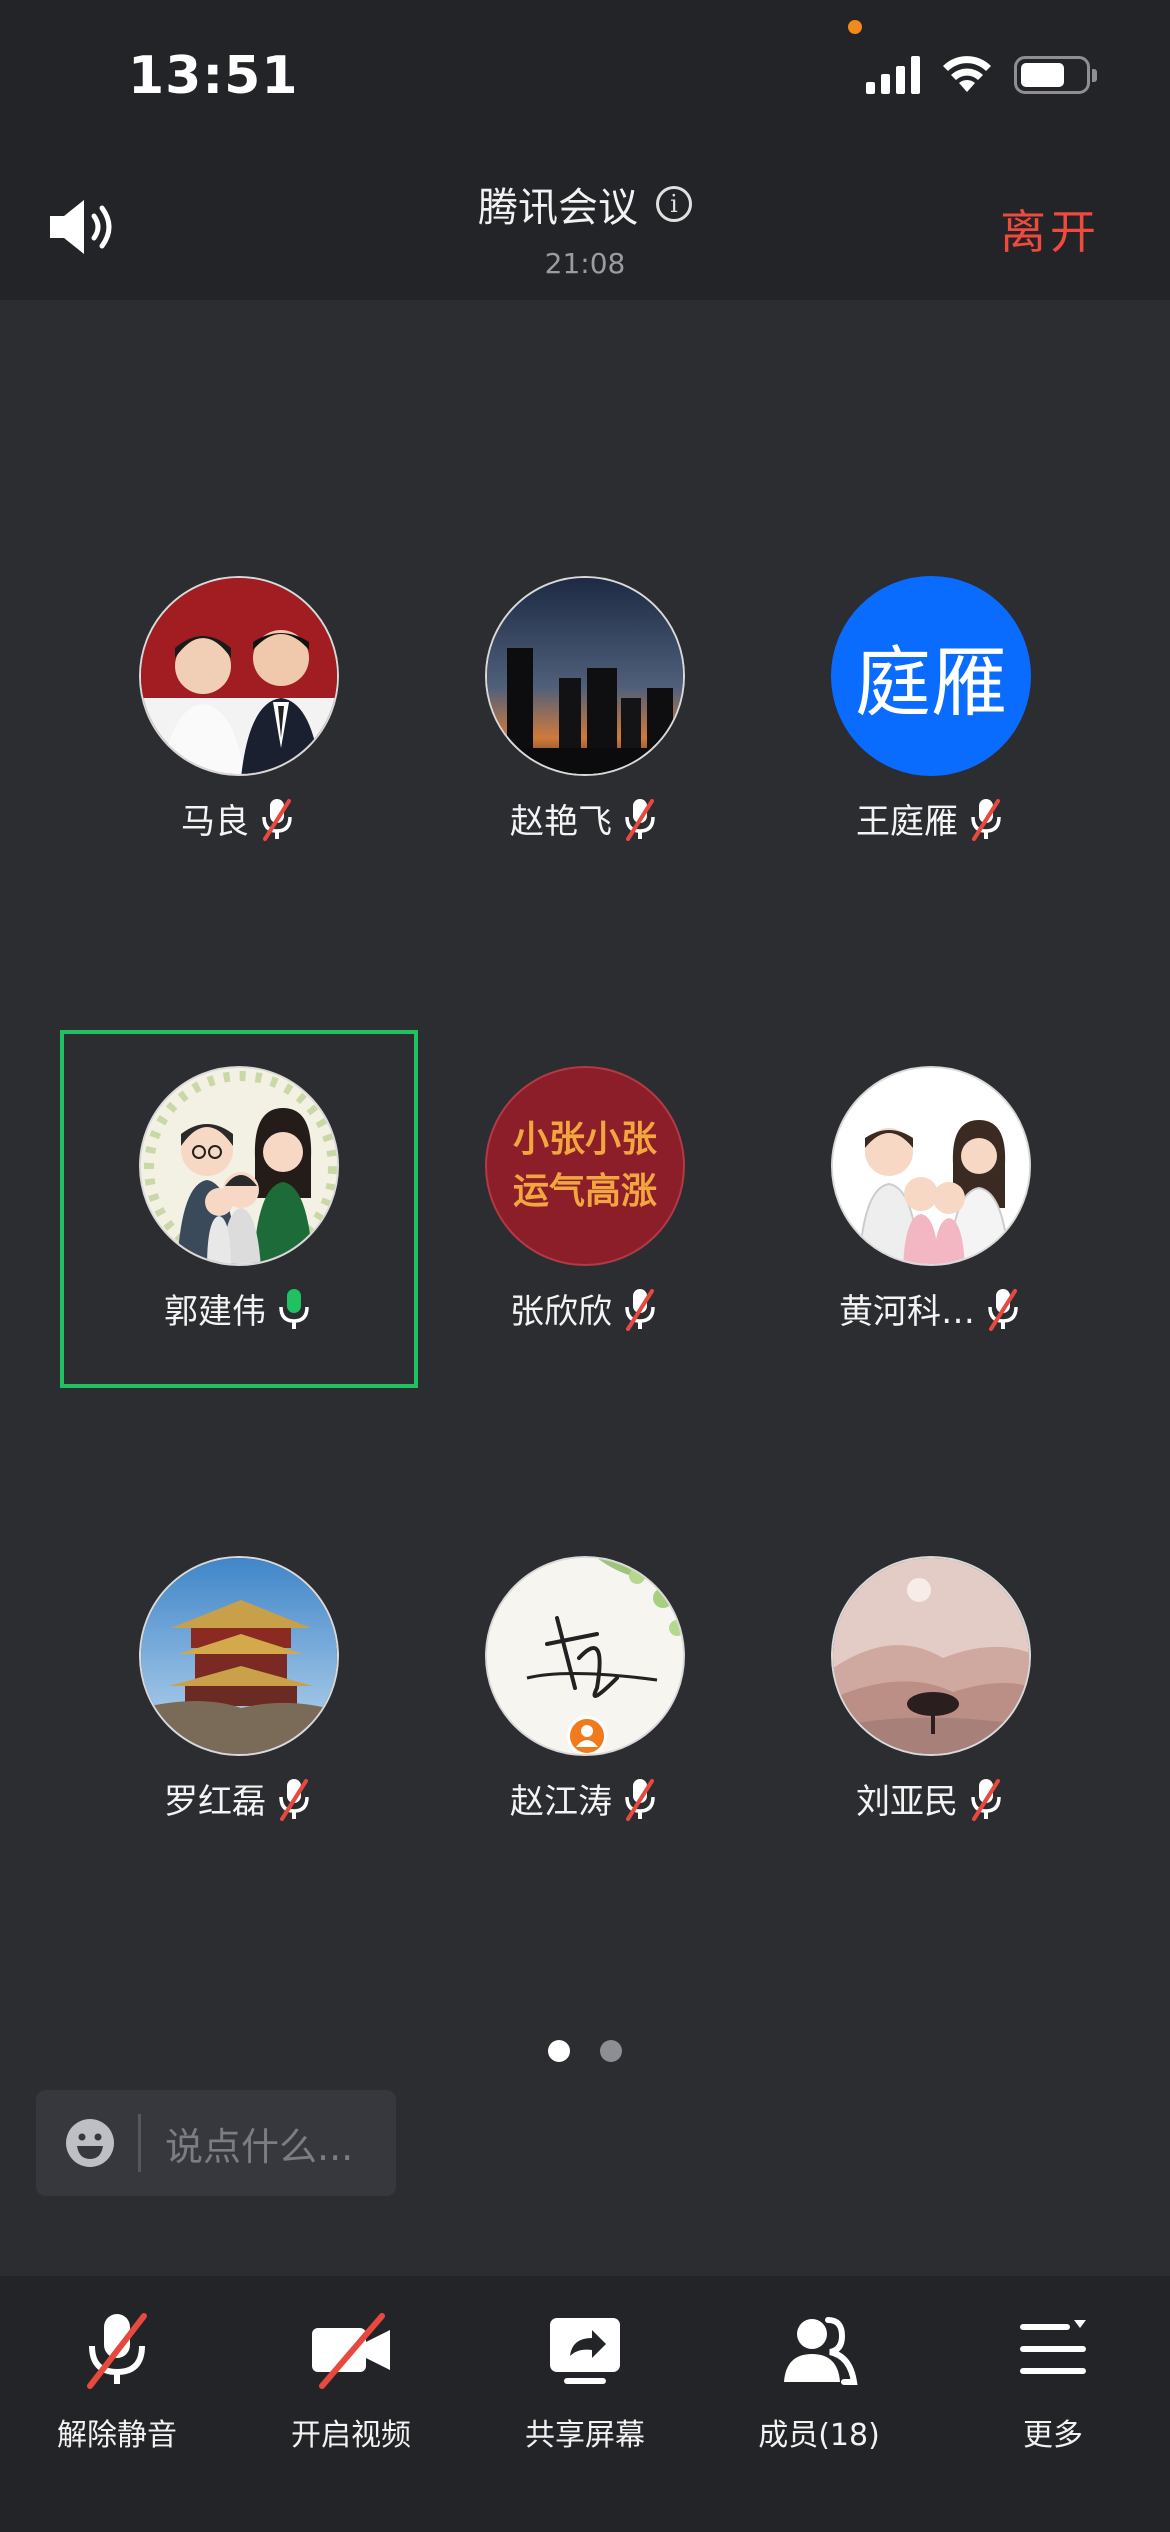 This screenshot has height=2532, width=1170. I want to click on participant-tile: 小张小张 运气高涨 张欣欣, so click(585, 1199).